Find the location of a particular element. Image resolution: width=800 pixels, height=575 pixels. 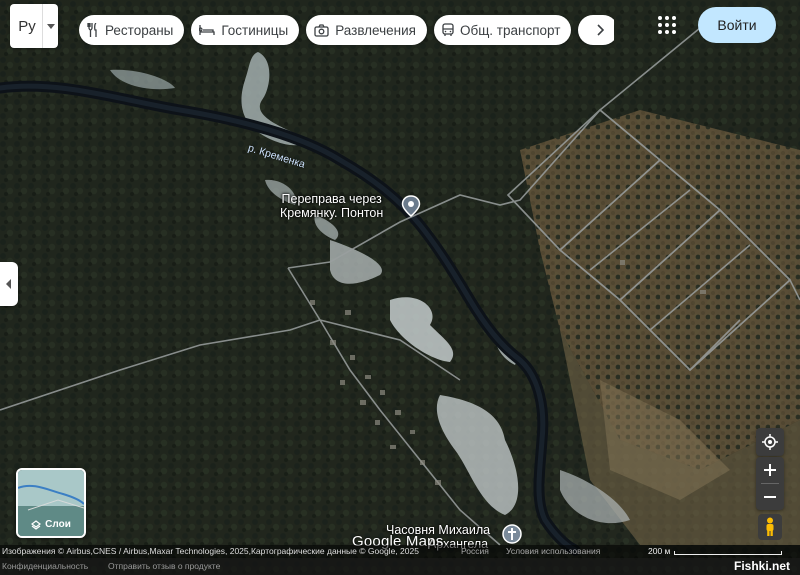

zoom-in-button is located at coordinates (770, 470).